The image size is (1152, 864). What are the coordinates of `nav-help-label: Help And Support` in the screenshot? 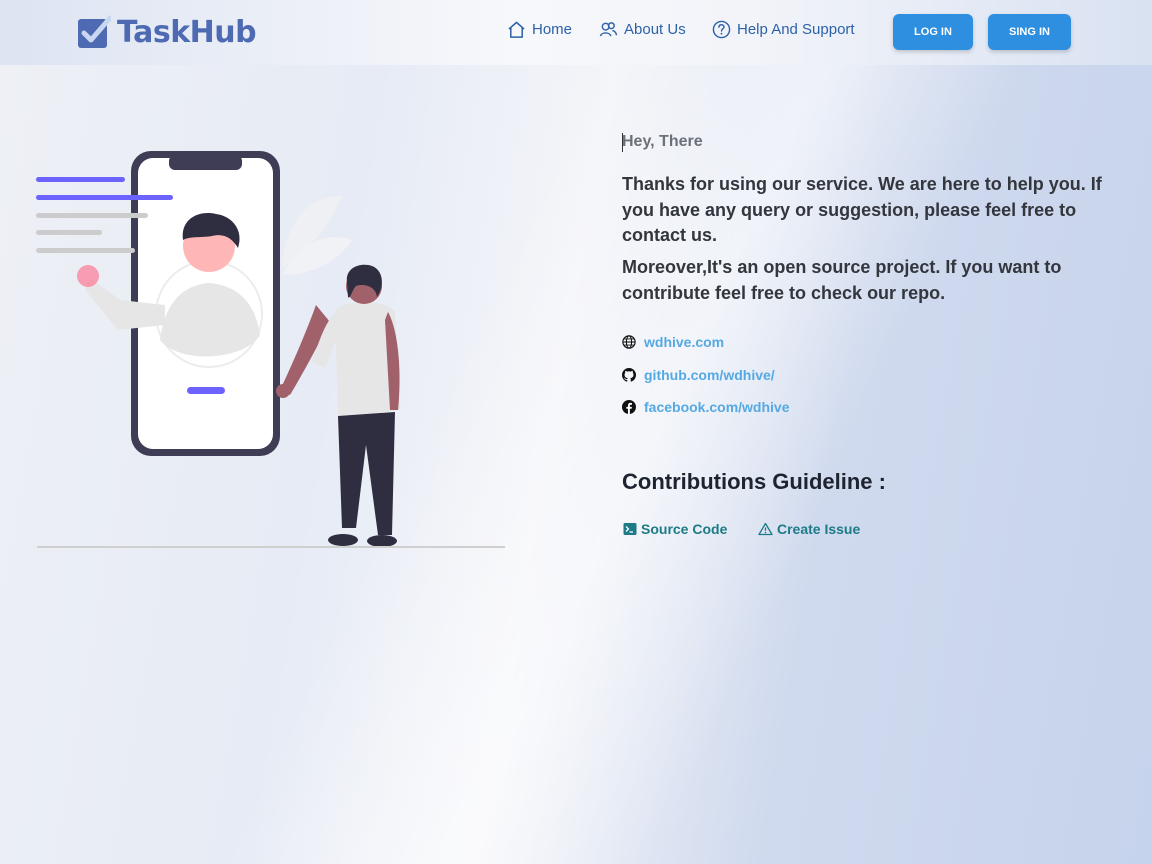 It's located at (796, 29).